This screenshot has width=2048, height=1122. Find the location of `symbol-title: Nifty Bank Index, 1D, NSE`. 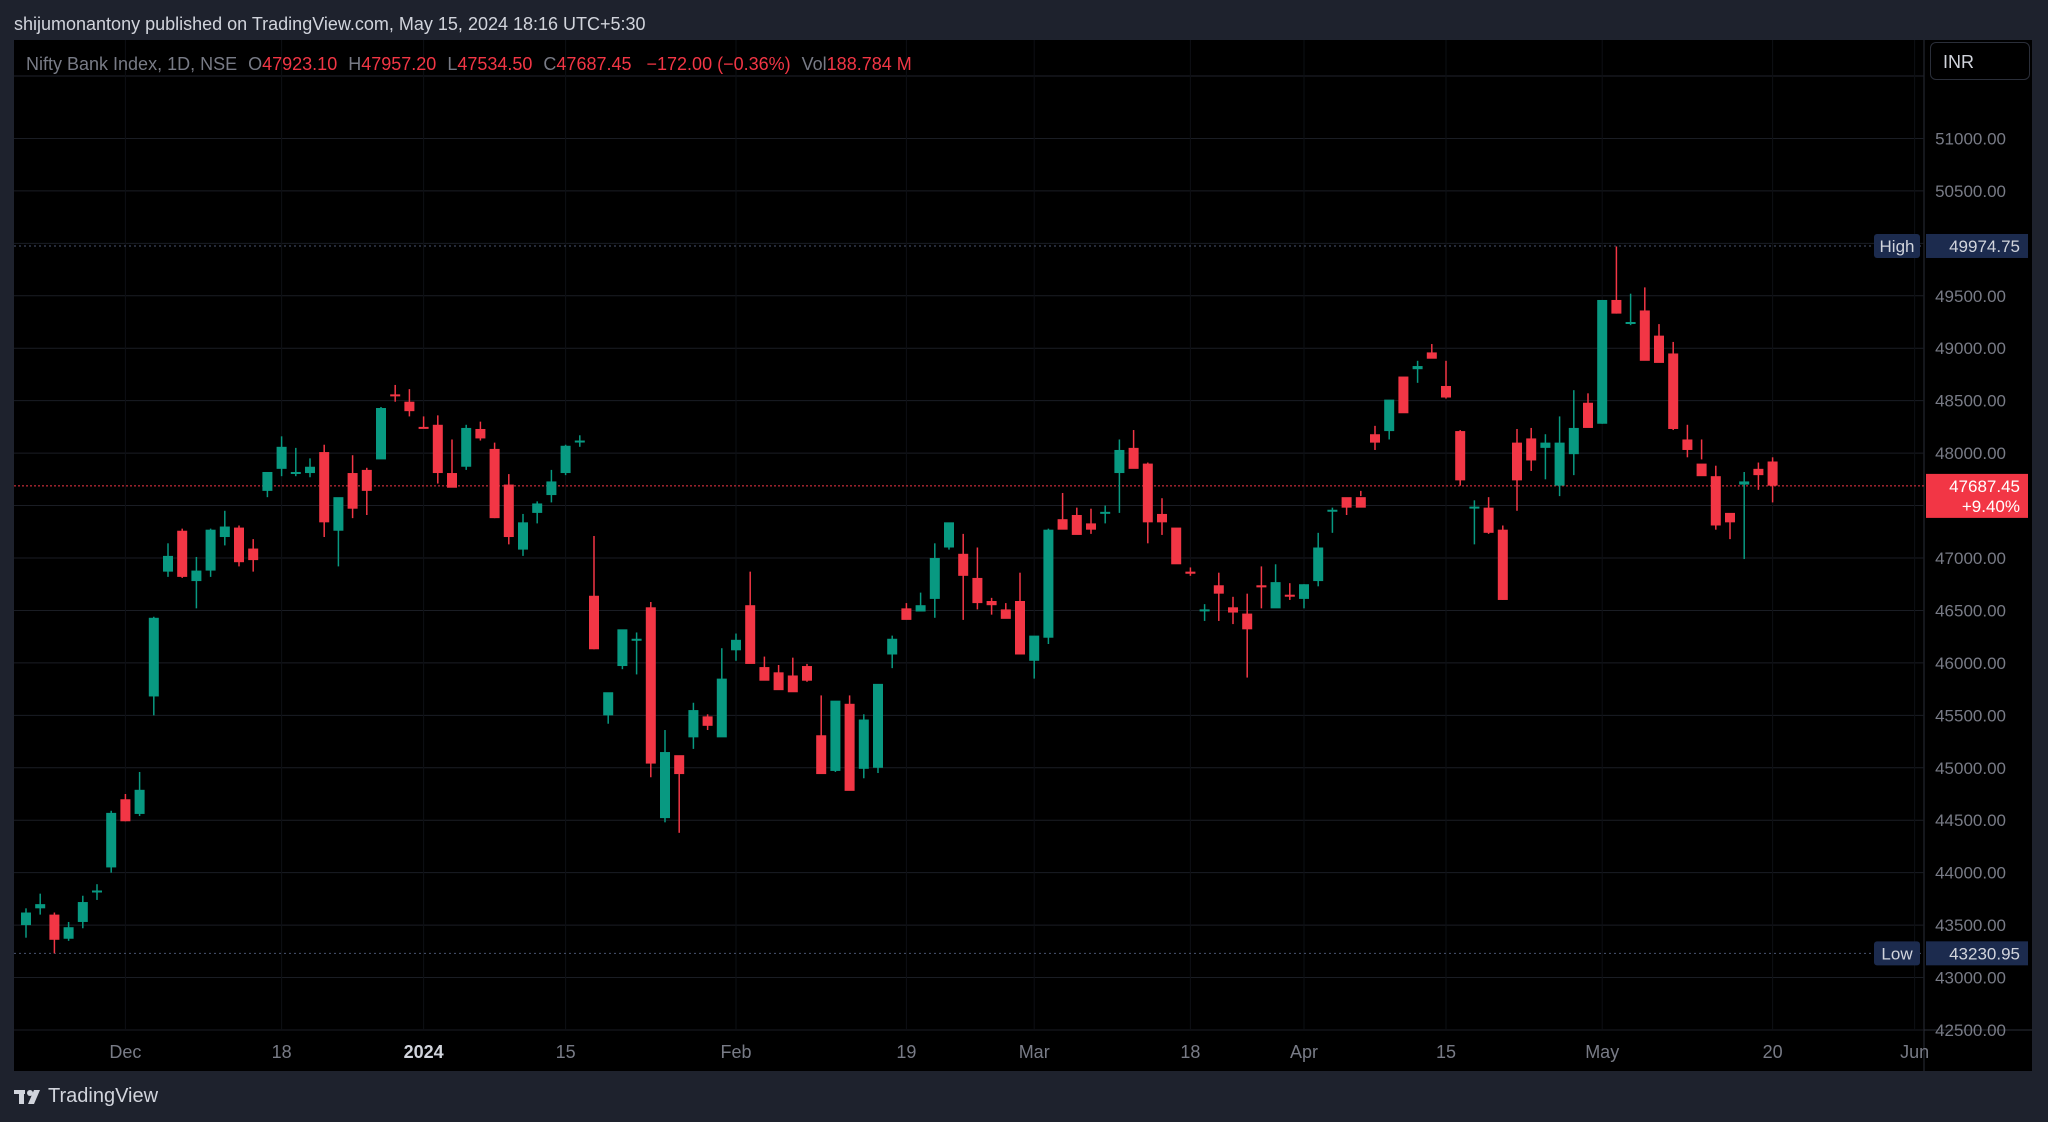

symbol-title: Nifty Bank Index, 1D, NSE is located at coordinates (132, 64).